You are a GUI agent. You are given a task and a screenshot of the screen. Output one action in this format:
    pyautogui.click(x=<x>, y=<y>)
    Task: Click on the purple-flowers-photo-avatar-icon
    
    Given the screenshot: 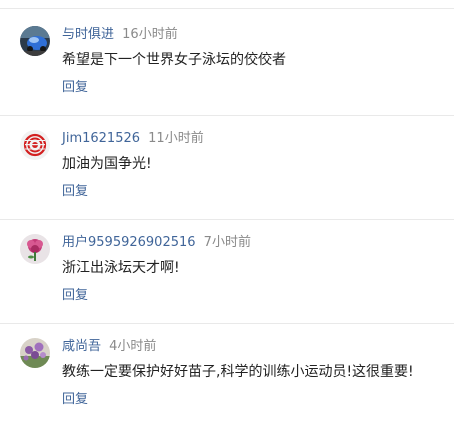 What is the action you would take?
    pyautogui.click(x=35, y=353)
    